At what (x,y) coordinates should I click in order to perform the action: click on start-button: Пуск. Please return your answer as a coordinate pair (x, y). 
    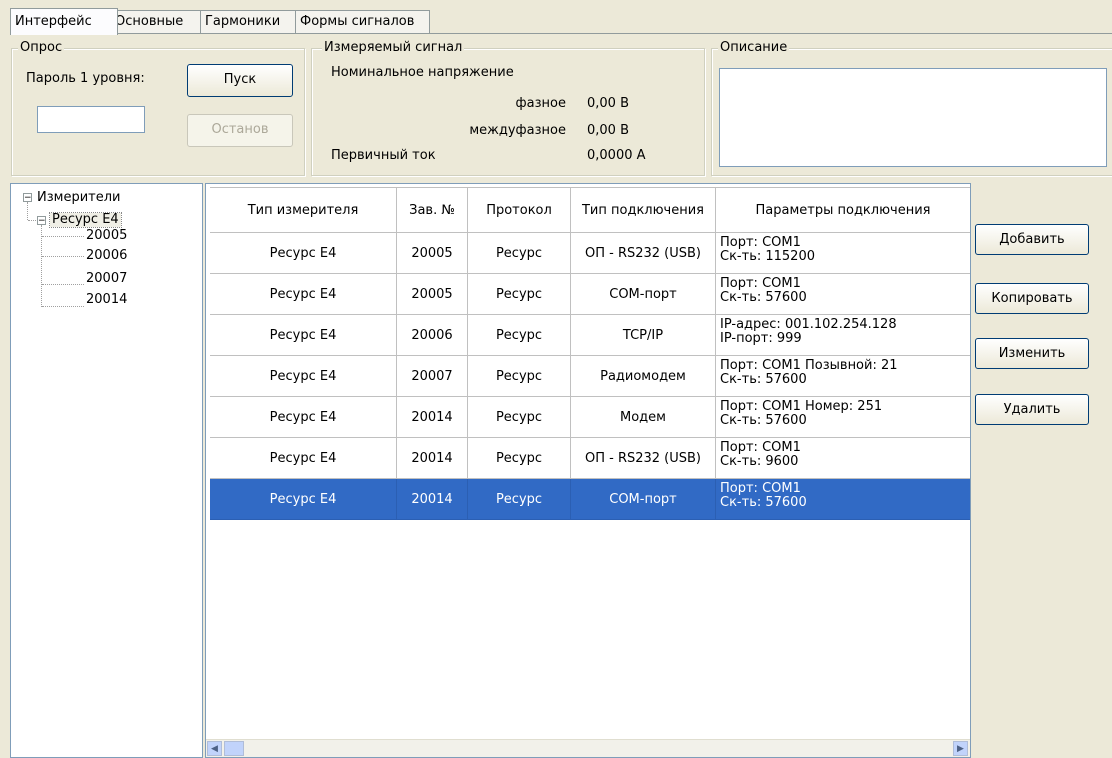
    Looking at the image, I should click on (240, 80).